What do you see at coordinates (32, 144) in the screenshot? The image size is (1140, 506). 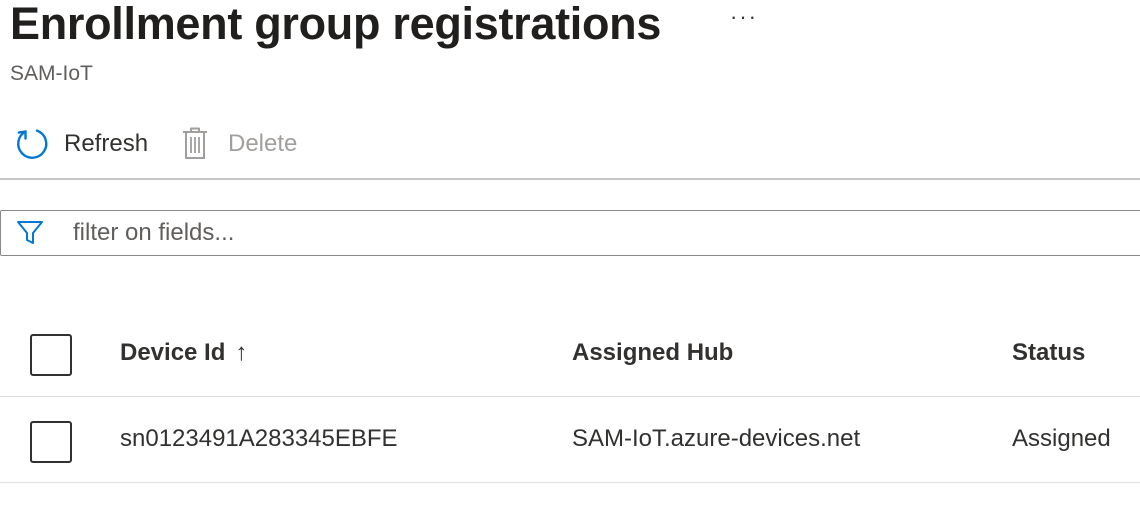 I see `refresh-icon` at bounding box center [32, 144].